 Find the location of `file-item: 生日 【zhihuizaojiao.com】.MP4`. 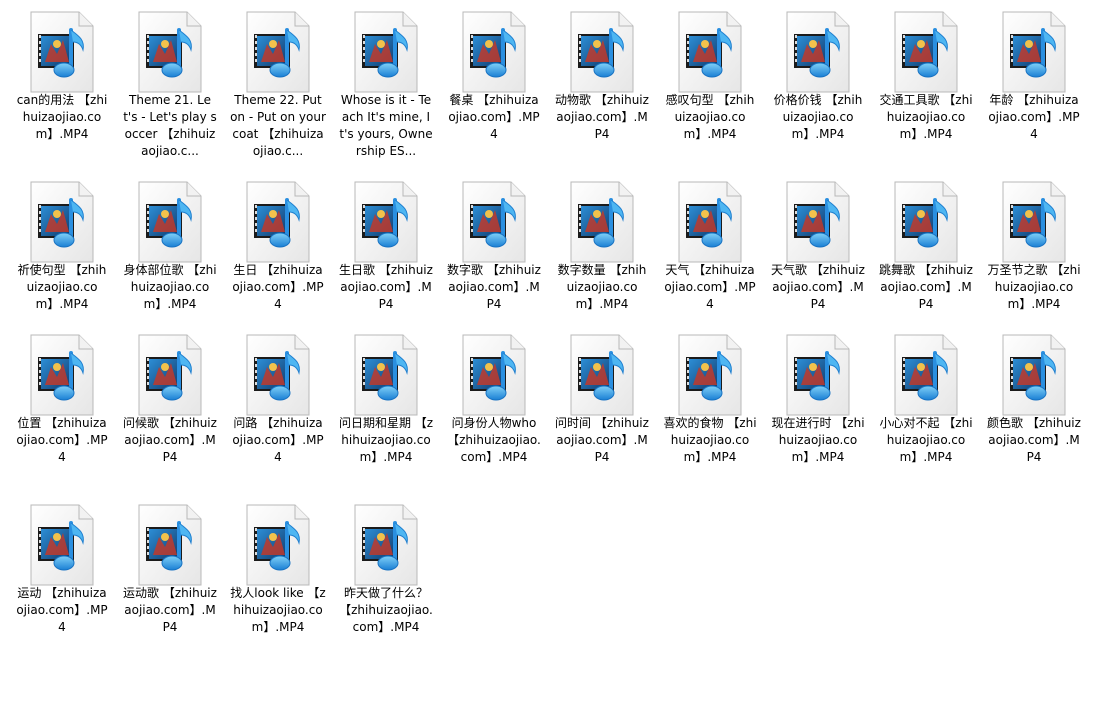

file-item: 生日 【zhihuizaojiao.com】.MP4 is located at coordinates (278, 254).